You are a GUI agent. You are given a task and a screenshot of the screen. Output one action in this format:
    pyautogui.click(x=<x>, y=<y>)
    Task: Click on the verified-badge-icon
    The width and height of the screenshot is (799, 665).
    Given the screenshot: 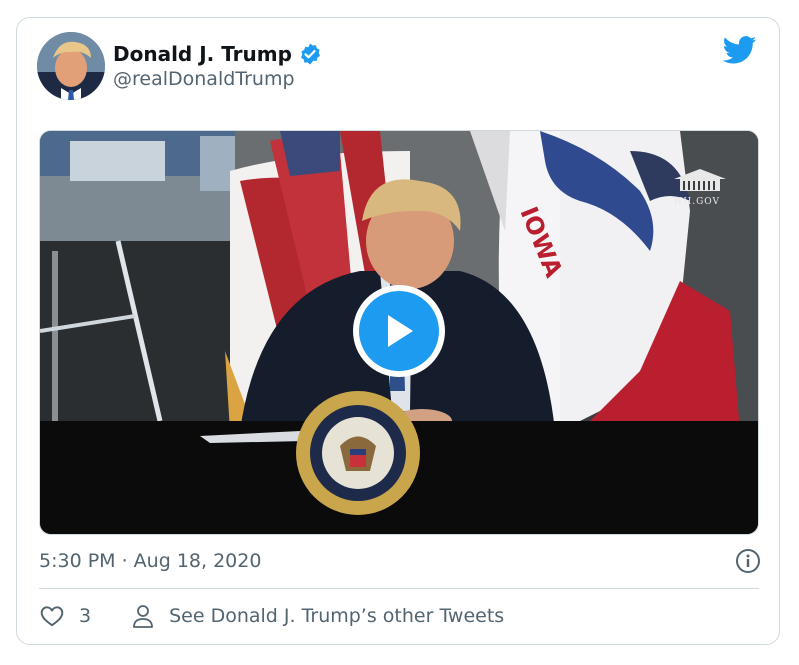 What is the action you would take?
    pyautogui.click(x=310, y=54)
    